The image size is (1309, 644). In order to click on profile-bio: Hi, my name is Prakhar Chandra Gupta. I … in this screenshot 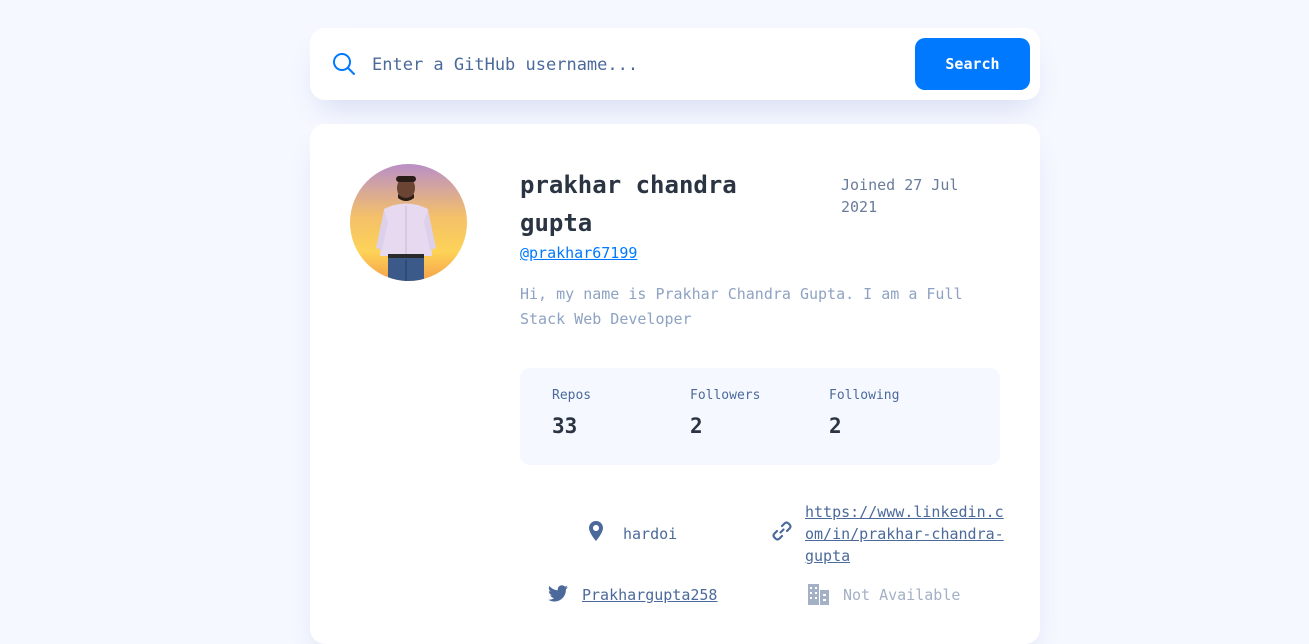, I will do `click(741, 306)`.